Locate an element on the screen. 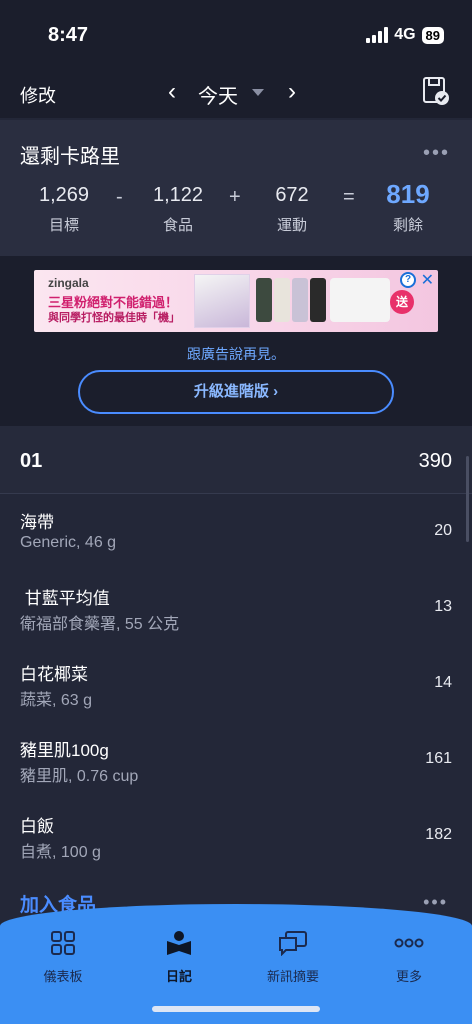 Image resolution: width=472 pixels, height=1024 pixels. ad-photo is located at coordinates (222, 301).